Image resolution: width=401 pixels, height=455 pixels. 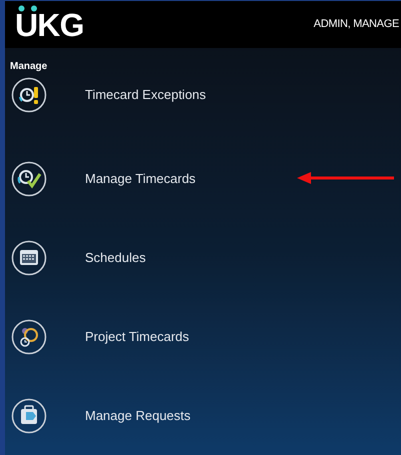 What do you see at coordinates (100, 336) in the screenshot?
I see `menu-item: Project Timecards` at bounding box center [100, 336].